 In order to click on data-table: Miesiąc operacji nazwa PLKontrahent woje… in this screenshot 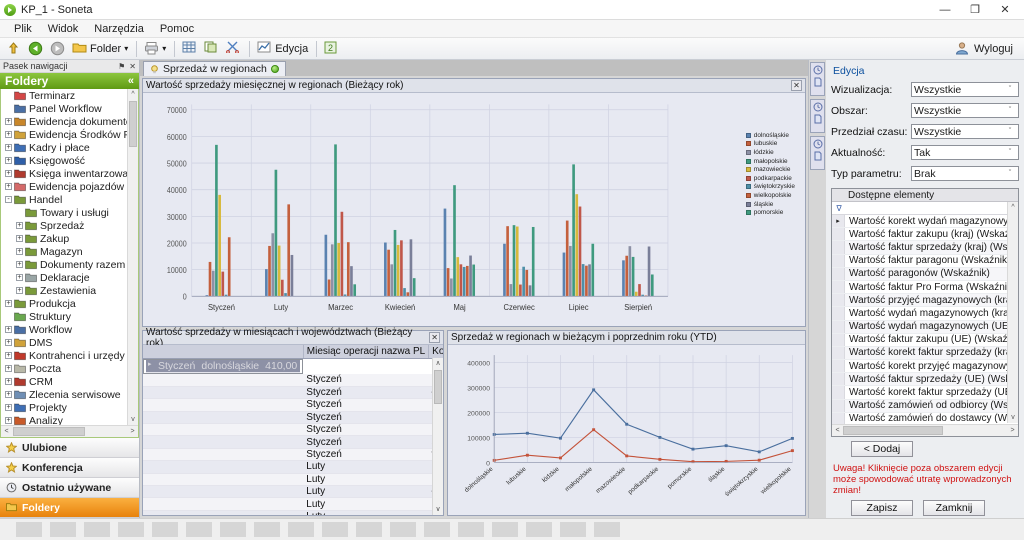, I will do `click(293, 430)`.